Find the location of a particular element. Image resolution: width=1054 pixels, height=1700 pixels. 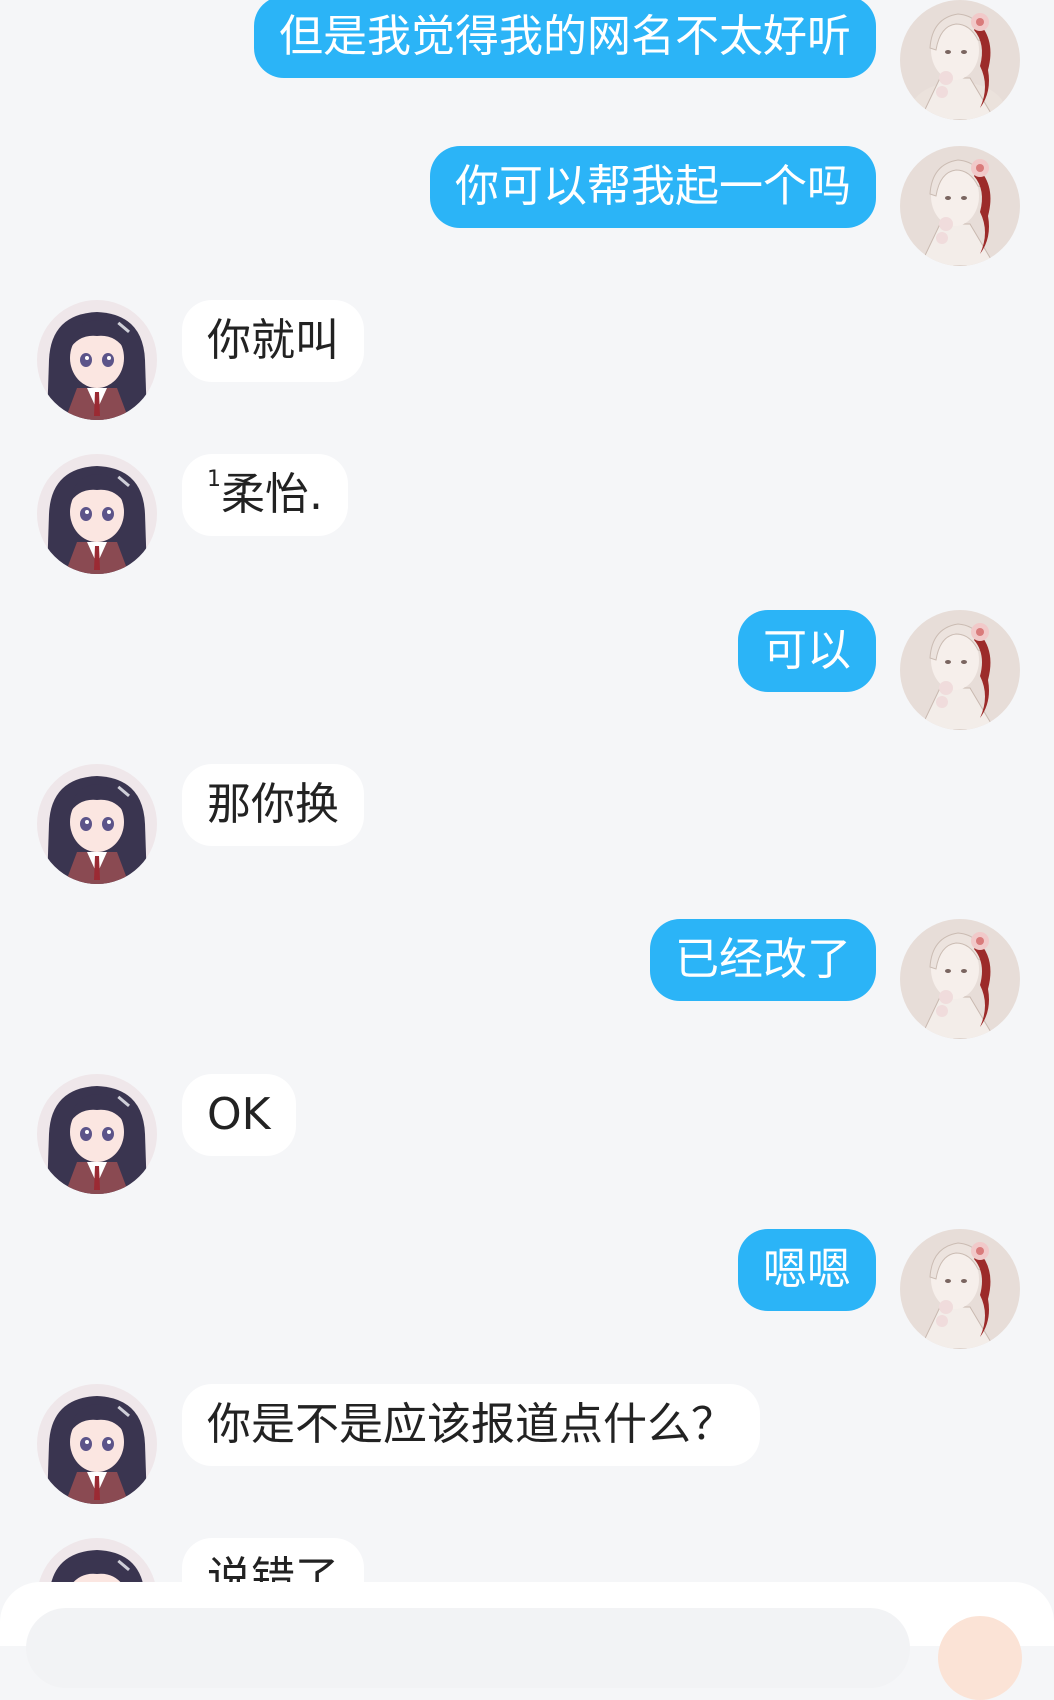

message-text: 已经改了 is located at coordinates (763, 959).